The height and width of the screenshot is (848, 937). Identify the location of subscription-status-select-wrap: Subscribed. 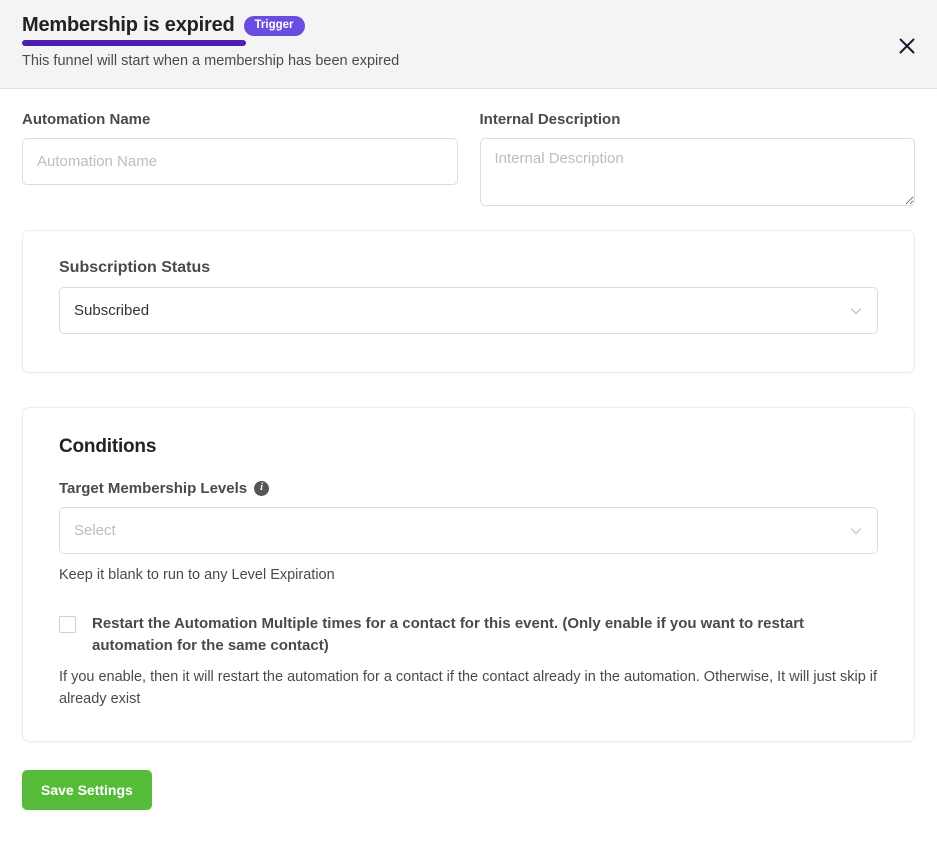
(468, 310).